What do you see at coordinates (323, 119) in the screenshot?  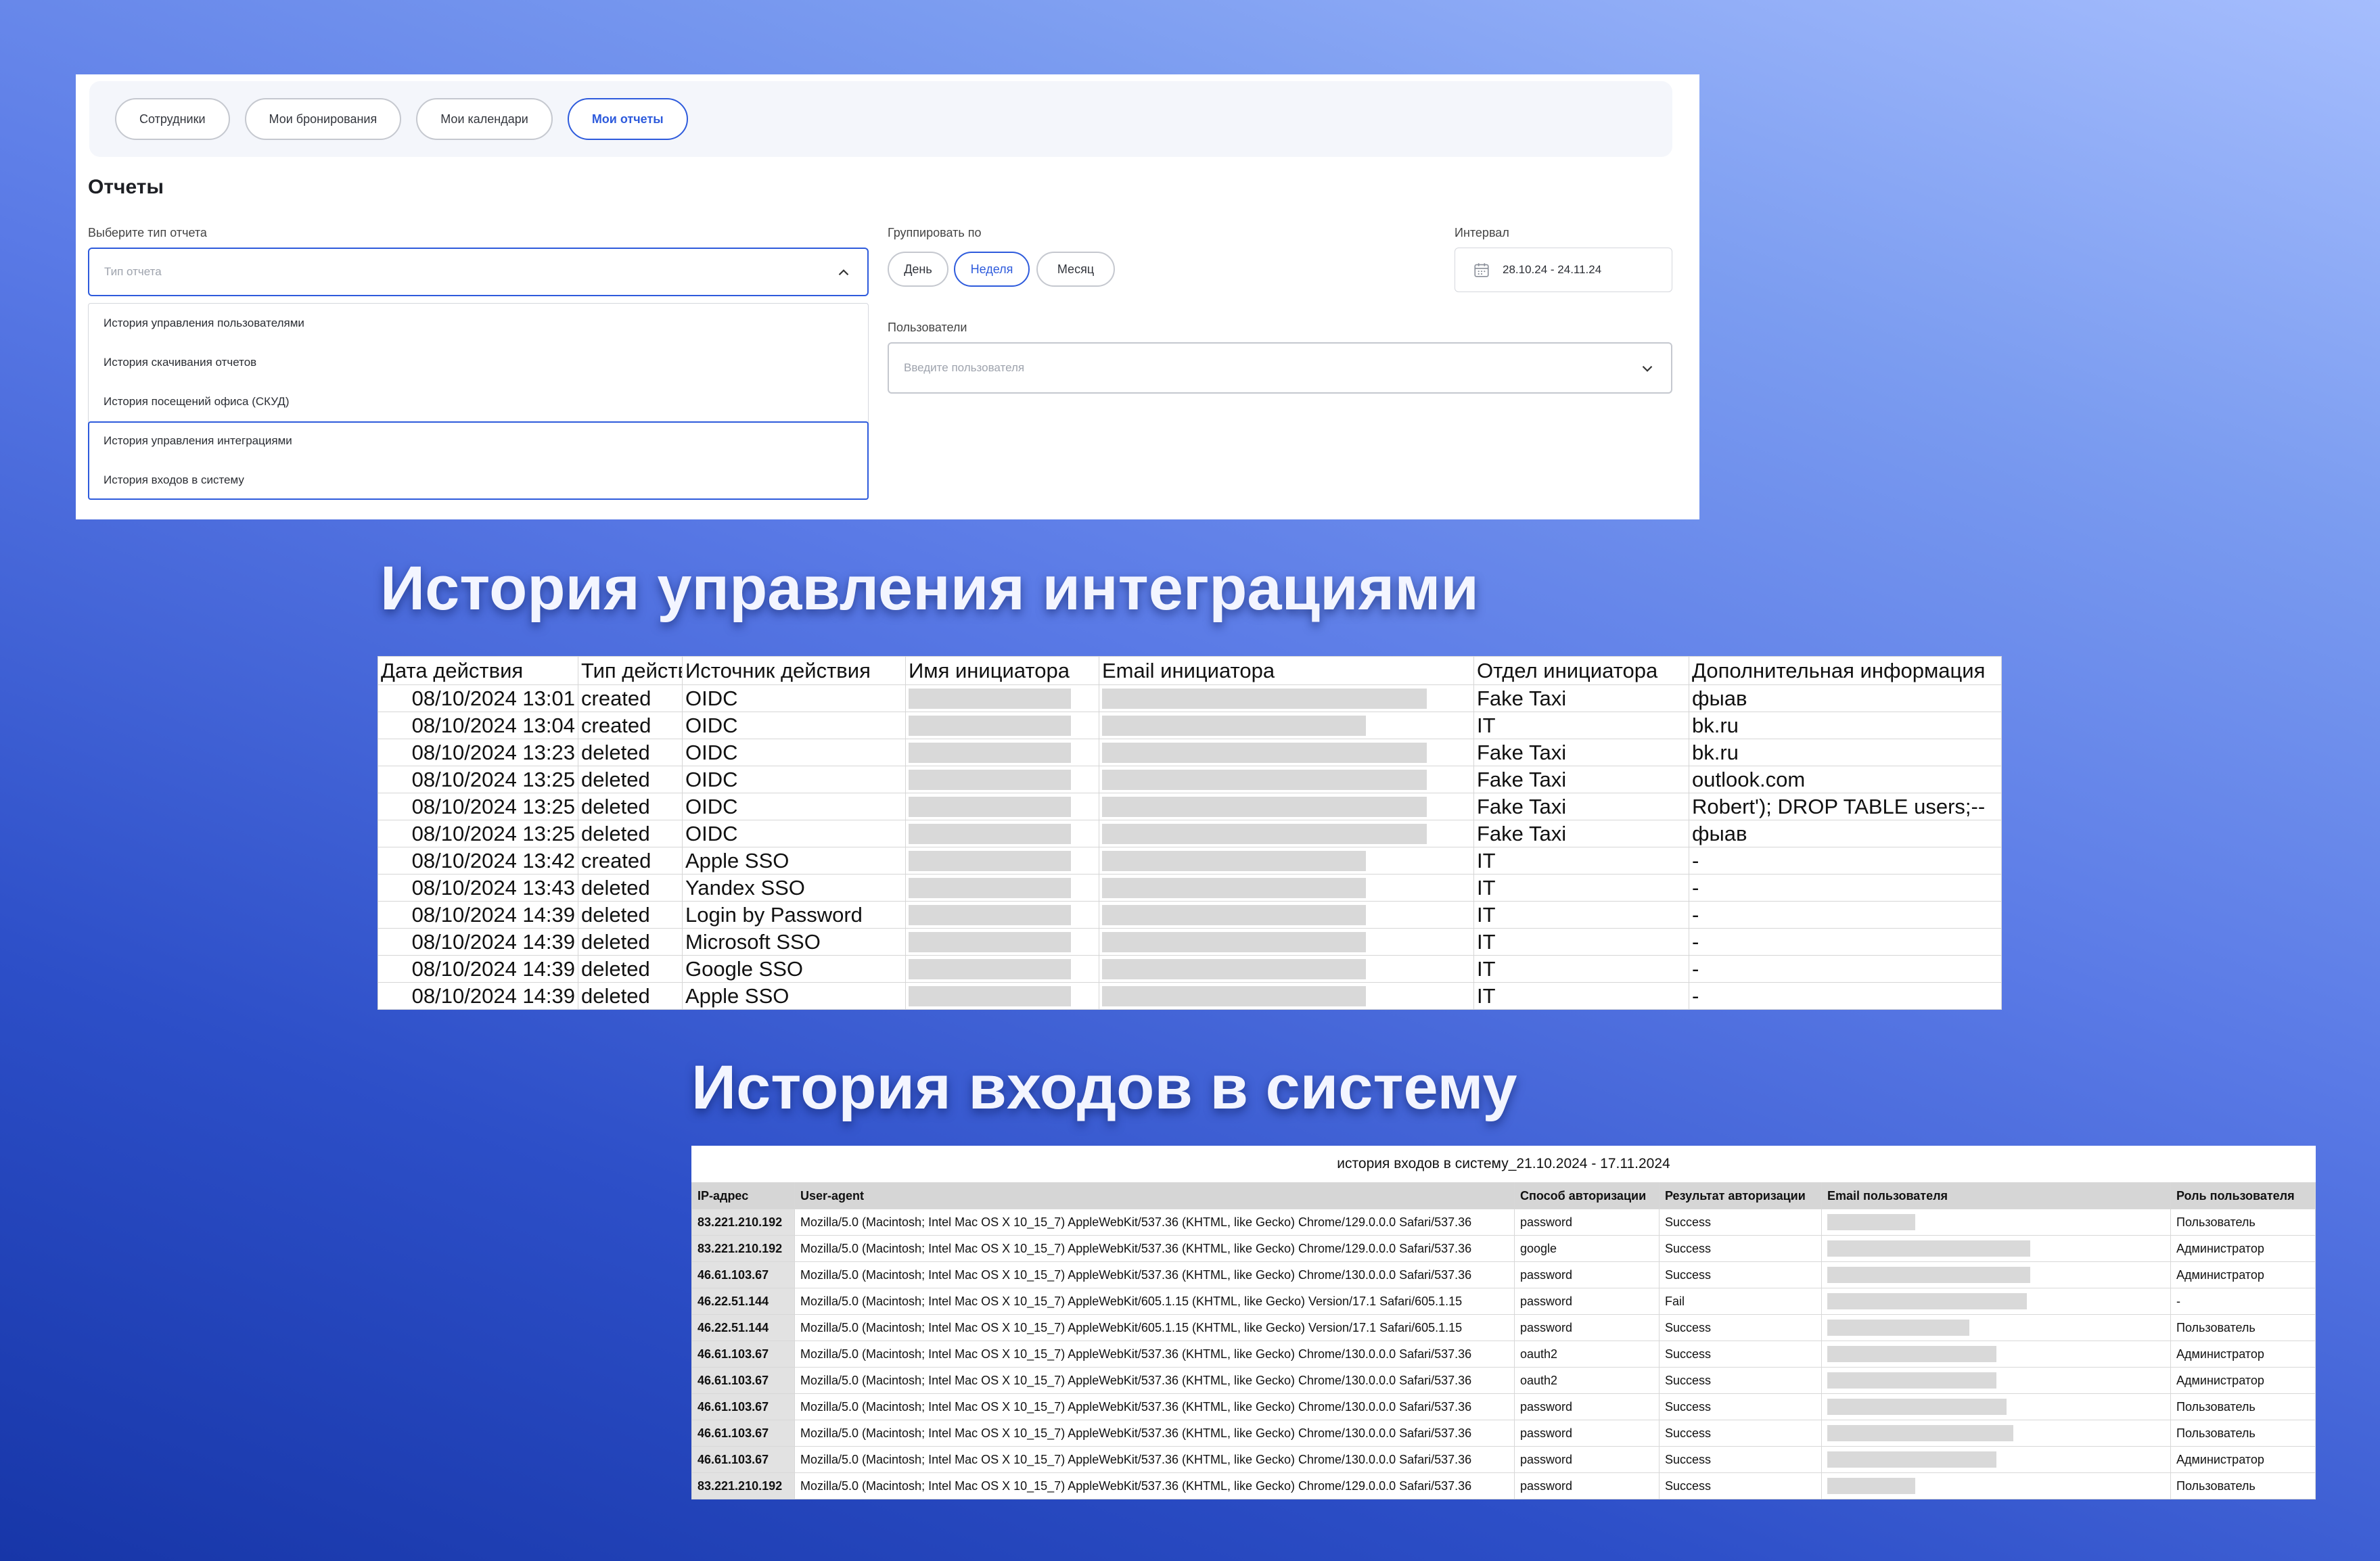 I see `tab-my-bookings: Мои бронирования` at bounding box center [323, 119].